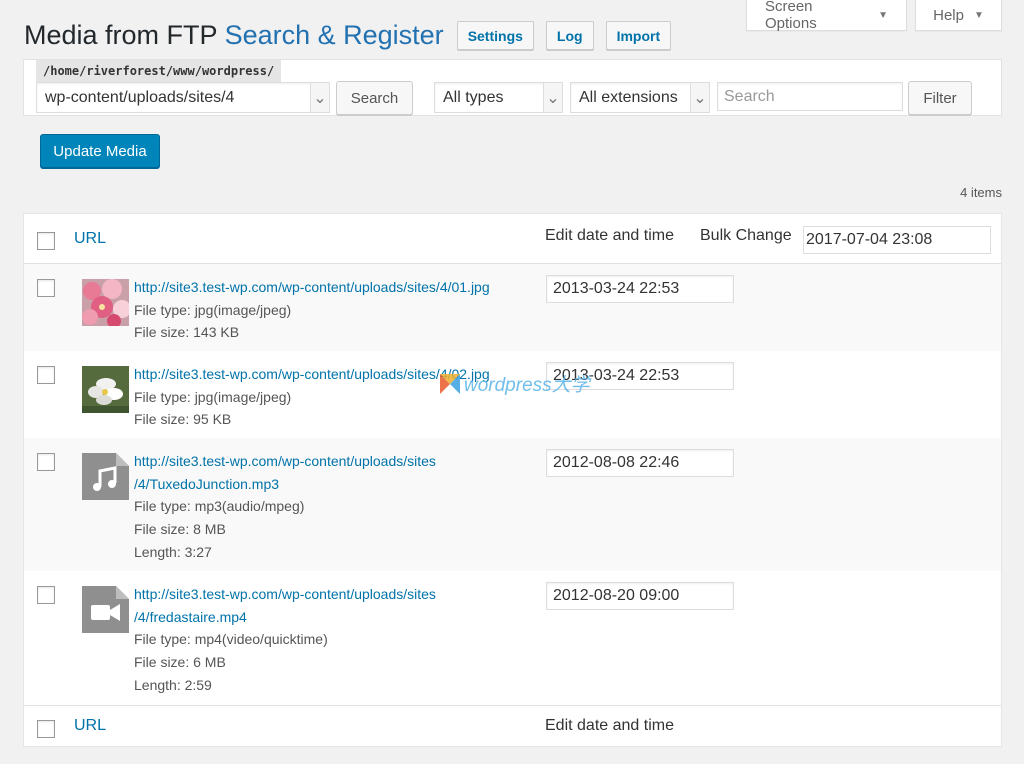  Describe the element at coordinates (527, 385) in the screenshot. I see `watermark-text: wordpress大学` at that location.